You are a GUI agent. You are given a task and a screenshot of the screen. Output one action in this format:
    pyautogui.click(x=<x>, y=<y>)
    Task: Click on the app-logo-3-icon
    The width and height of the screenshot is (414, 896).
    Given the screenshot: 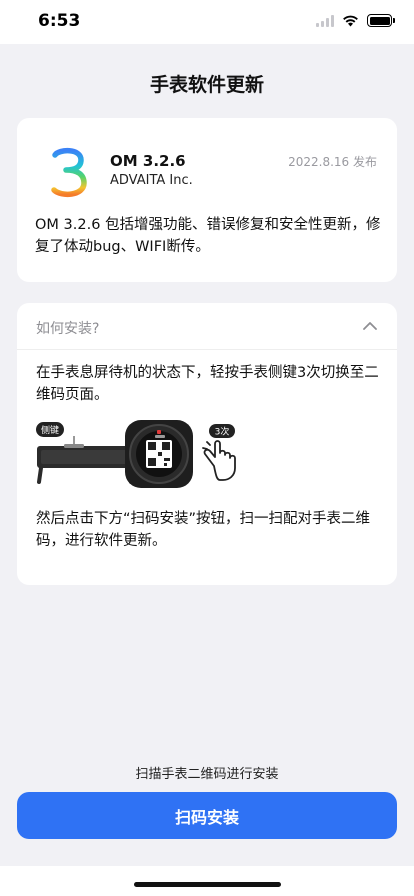 What is the action you would take?
    pyautogui.click(x=69, y=173)
    